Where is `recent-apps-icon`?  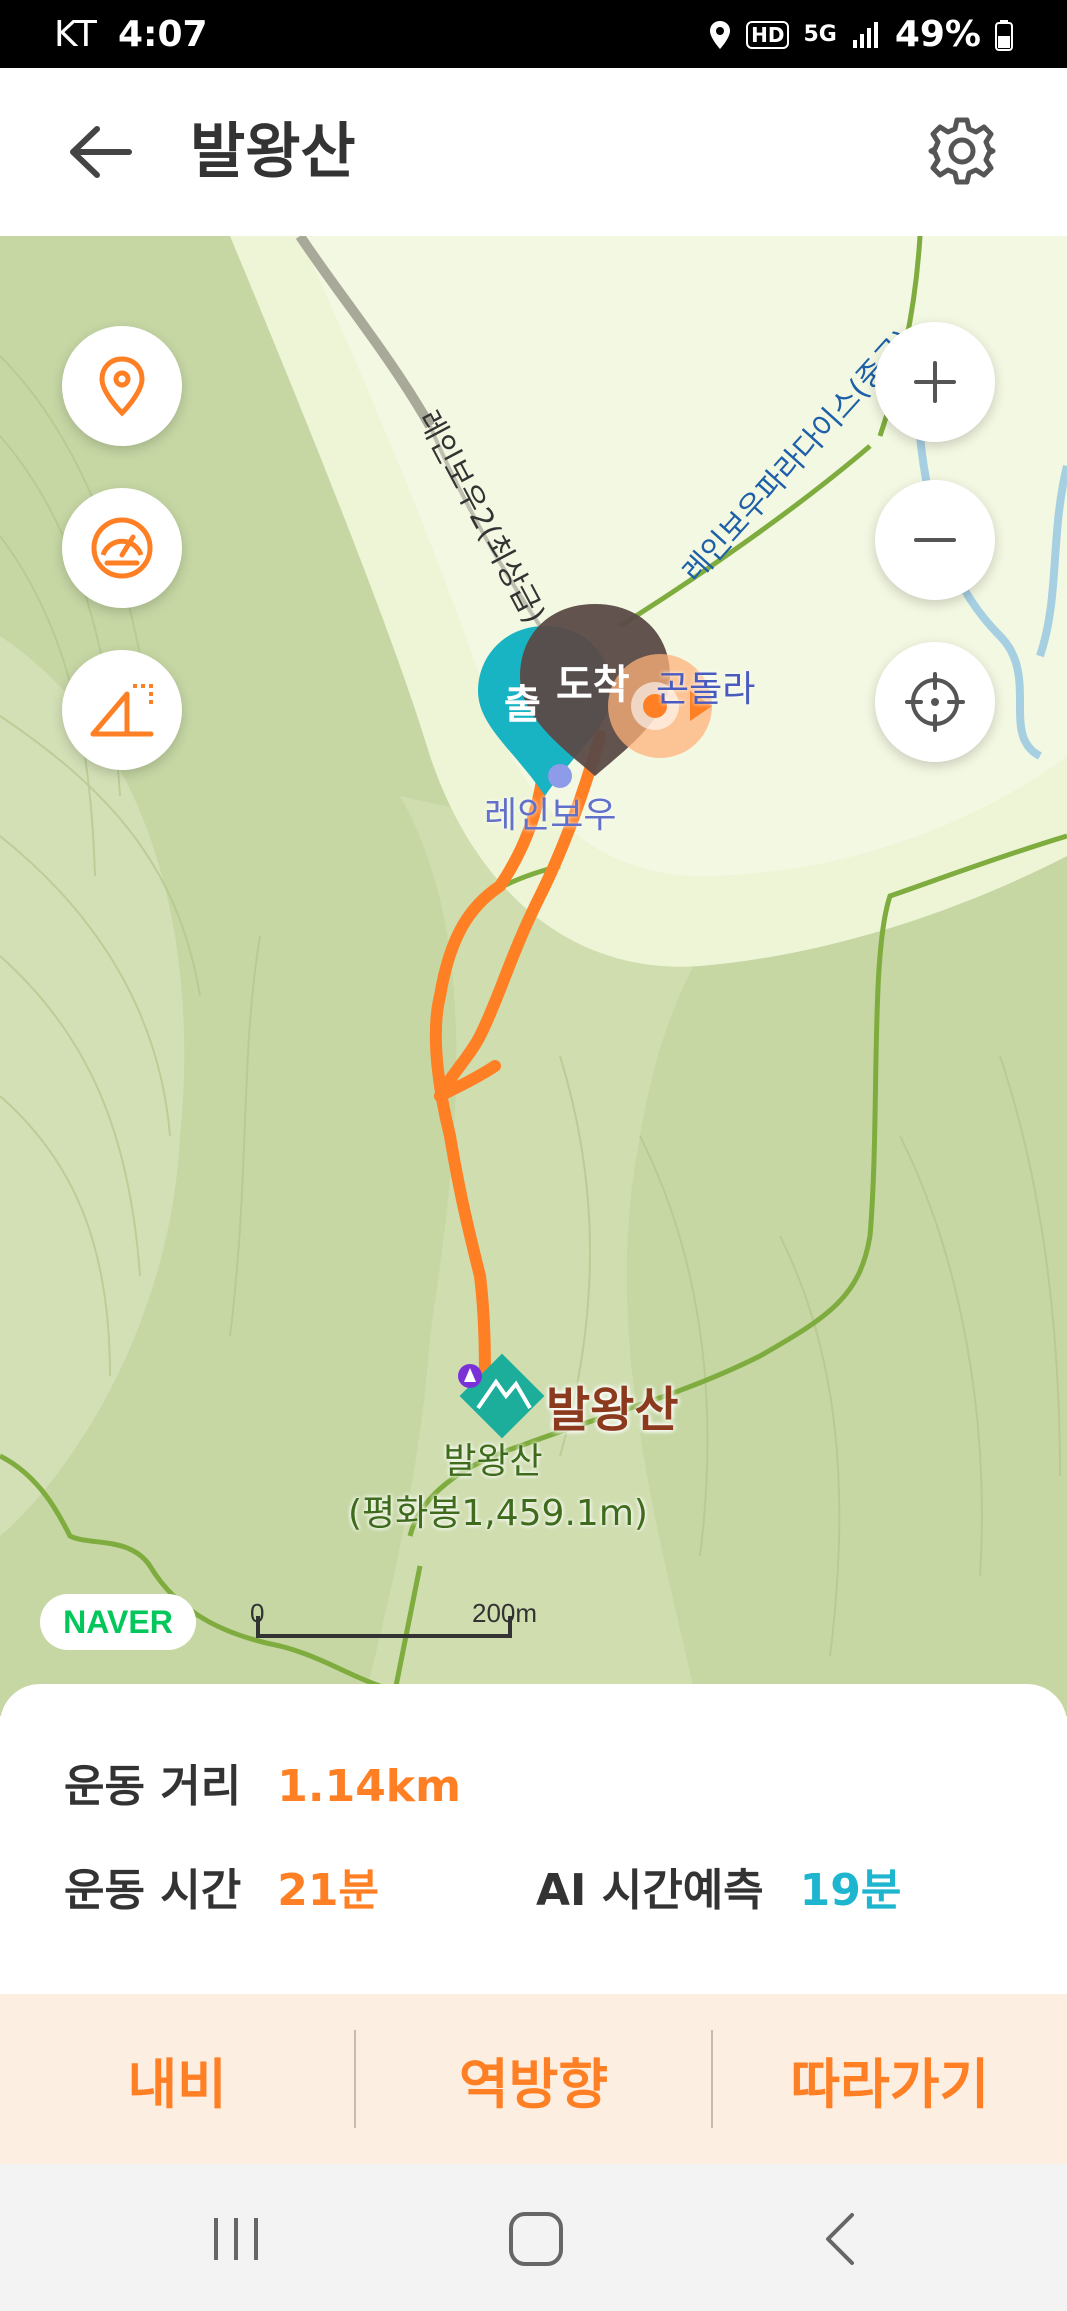
recent-apps-icon is located at coordinates (236, 2239).